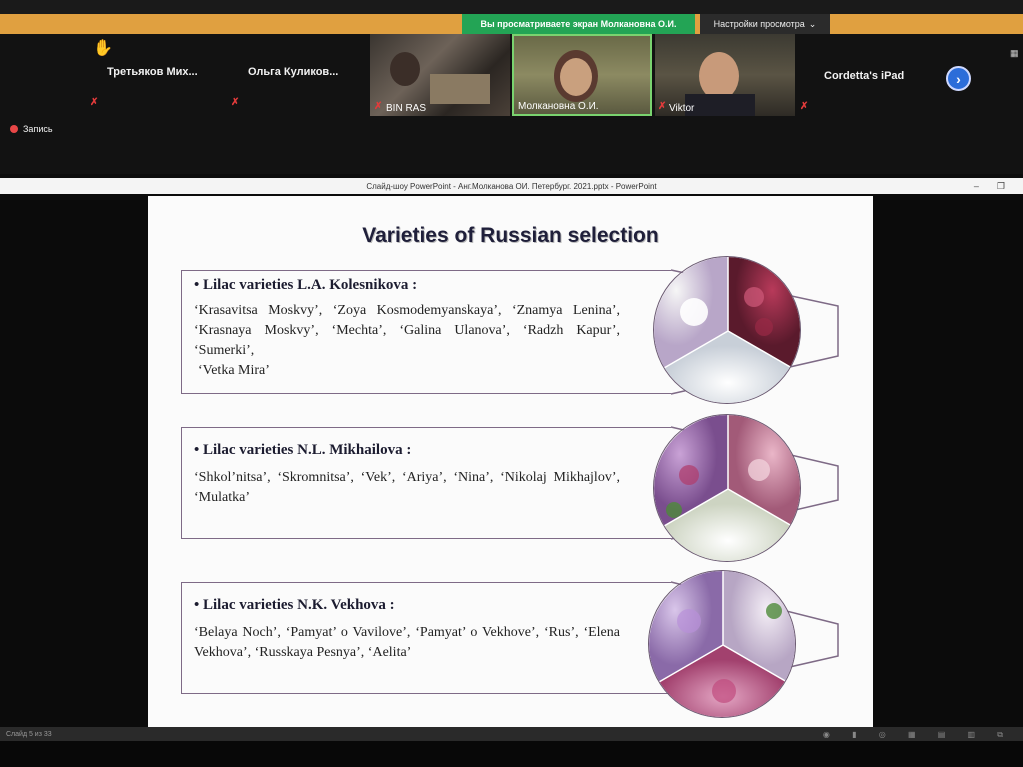 This screenshot has height=767, width=1023. What do you see at coordinates (558, 106) in the screenshot?
I see `tile-label: Молкановна О.И.` at bounding box center [558, 106].